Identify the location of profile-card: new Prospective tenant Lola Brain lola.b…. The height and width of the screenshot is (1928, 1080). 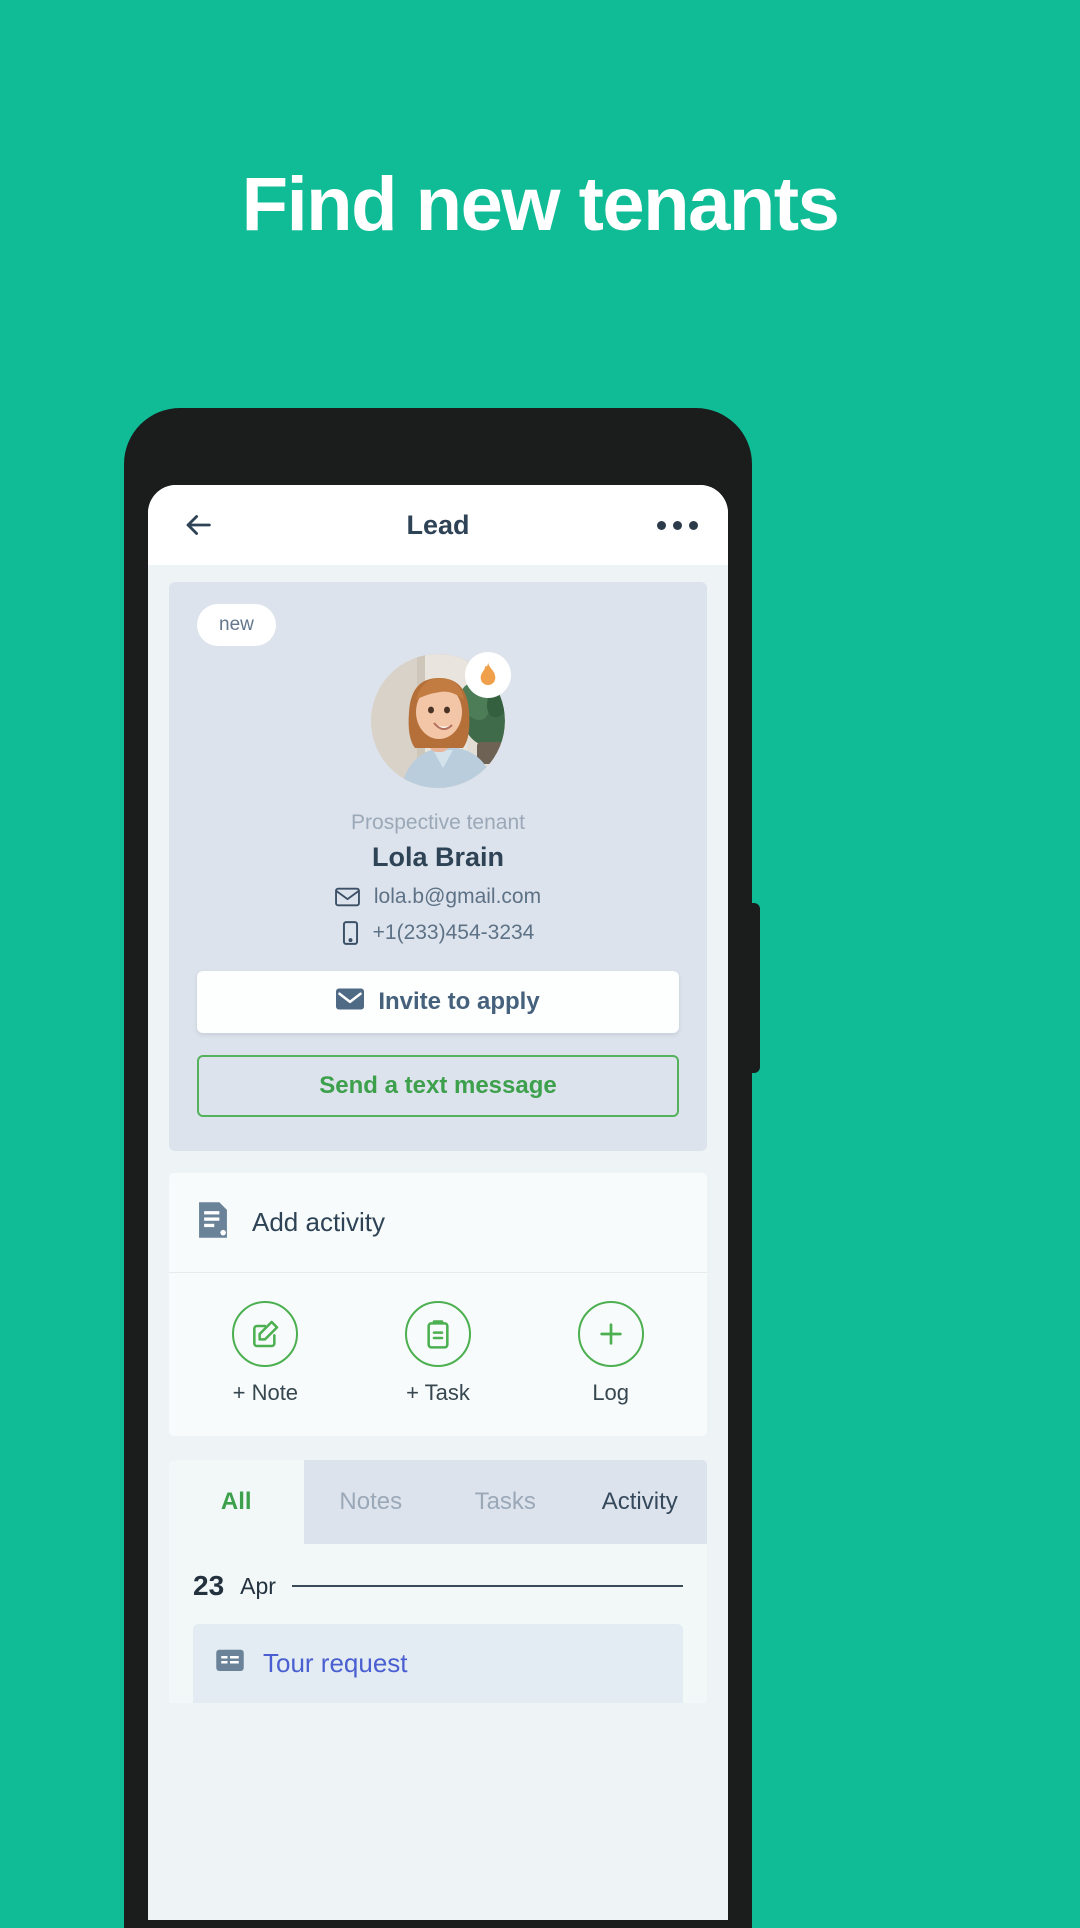
(438, 866).